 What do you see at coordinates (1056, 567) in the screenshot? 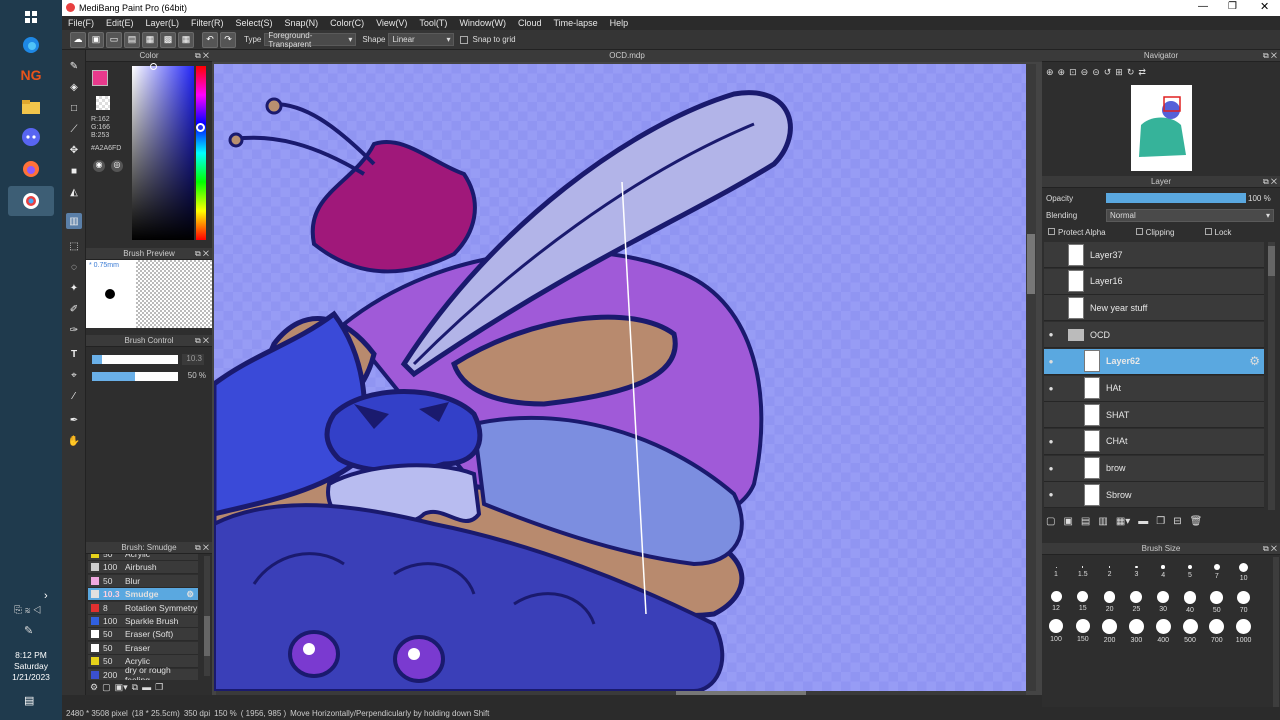
I see `brush-size-cell: 1` at bounding box center [1056, 567].